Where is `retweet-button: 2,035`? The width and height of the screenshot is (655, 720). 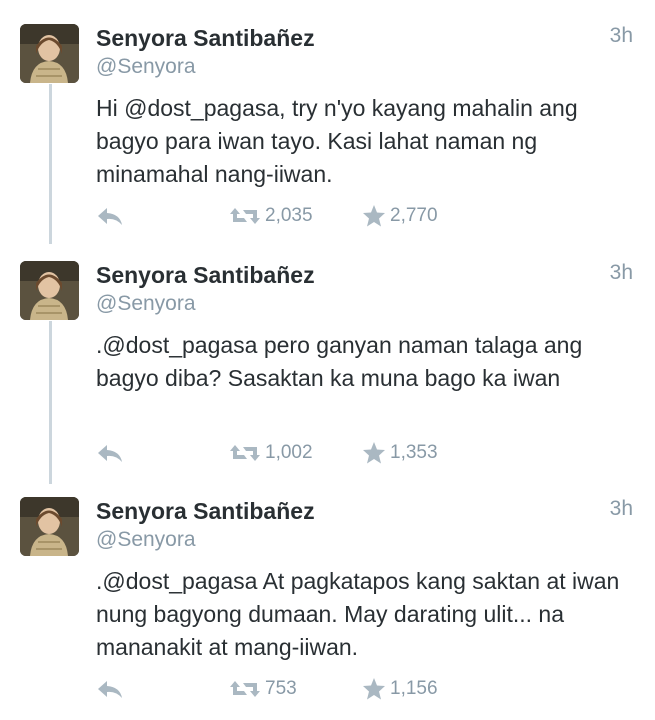 retweet-button: 2,035 is located at coordinates (271, 216).